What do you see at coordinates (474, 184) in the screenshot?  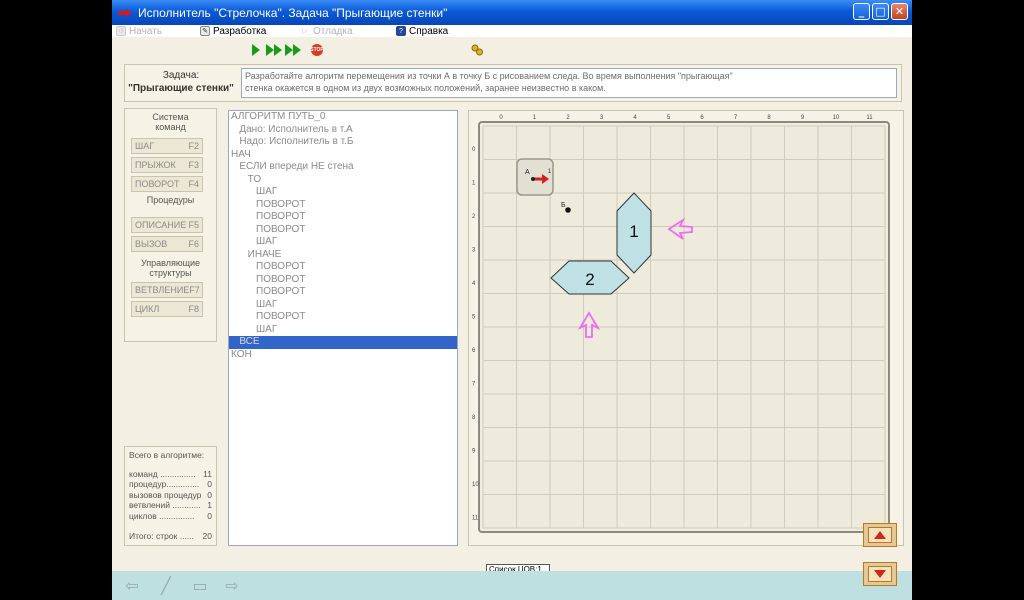 I see `row-label: 1` at bounding box center [474, 184].